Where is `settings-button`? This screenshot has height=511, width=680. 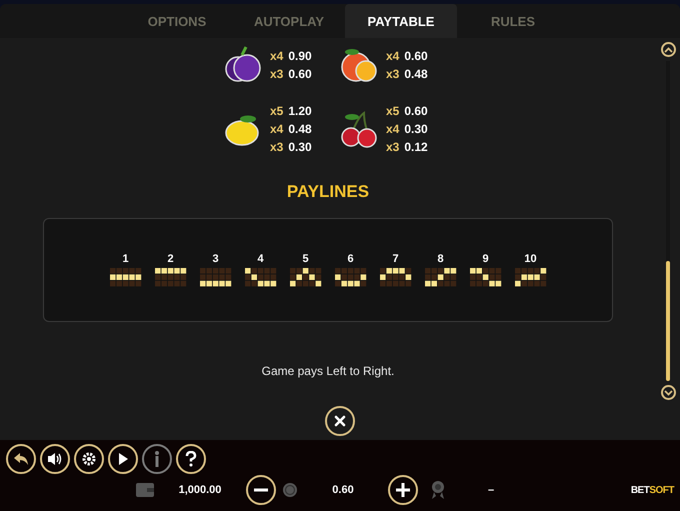 settings-button is located at coordinates (89, 459).